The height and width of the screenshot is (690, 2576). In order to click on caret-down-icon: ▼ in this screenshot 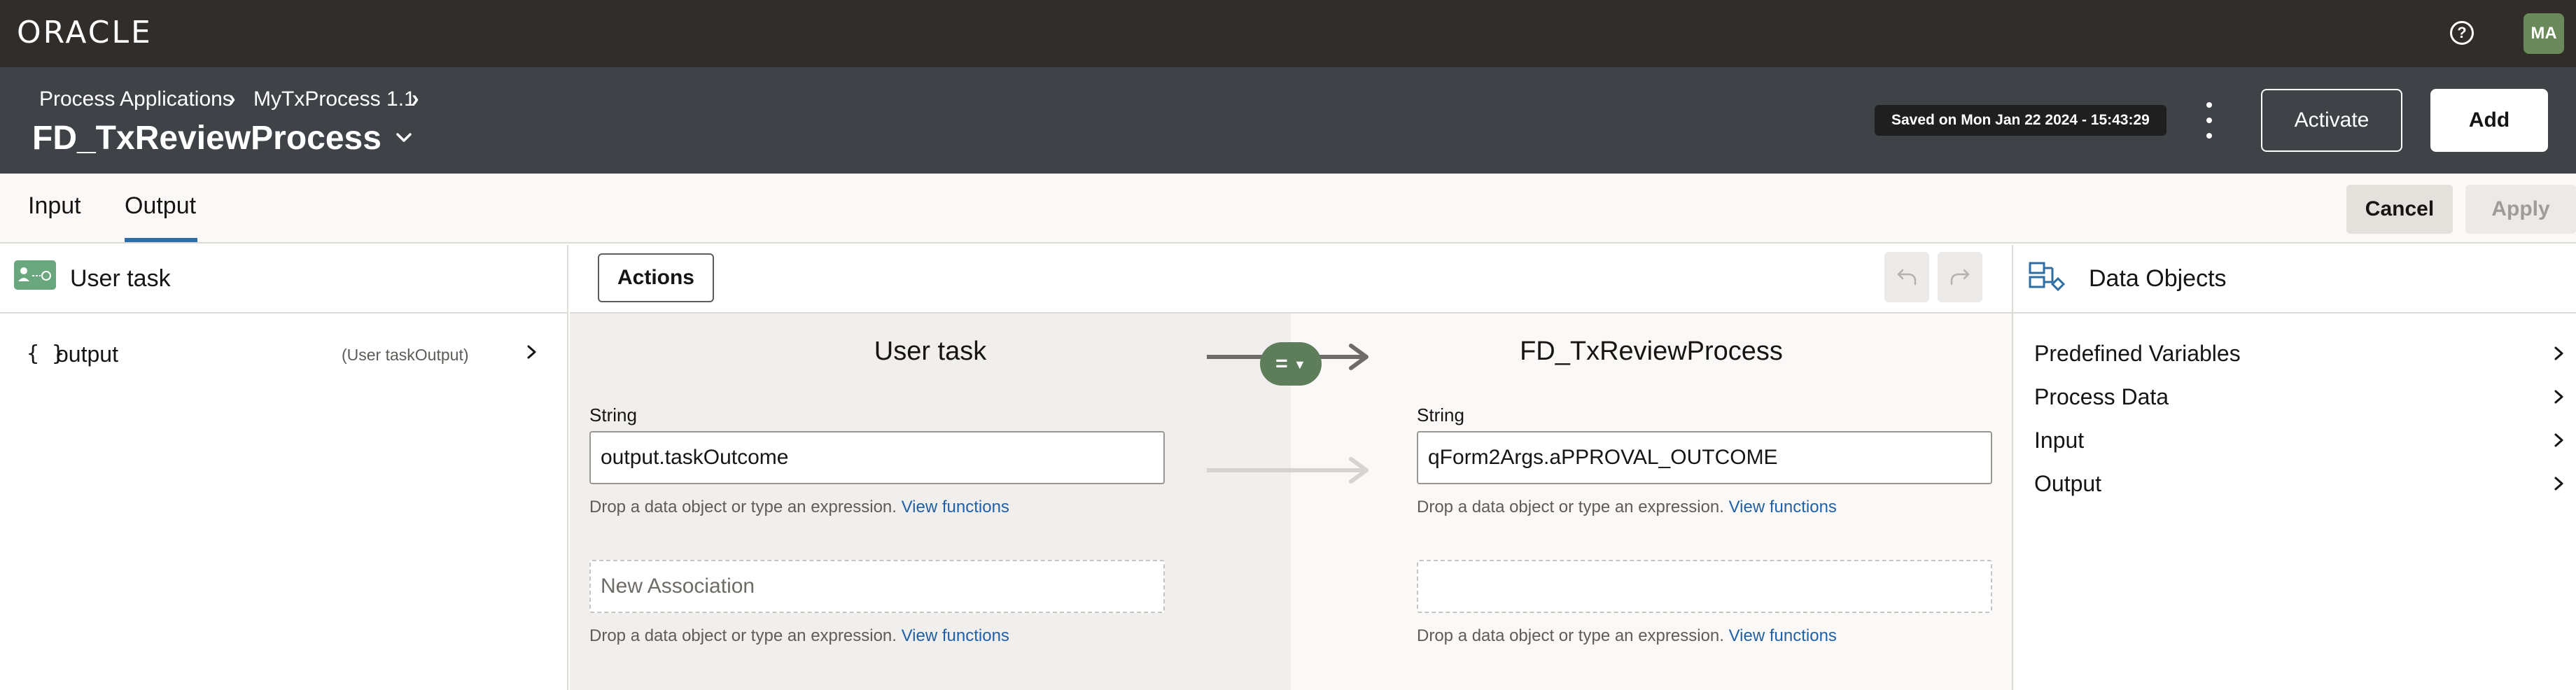, I will do `click(1300, 365)`.